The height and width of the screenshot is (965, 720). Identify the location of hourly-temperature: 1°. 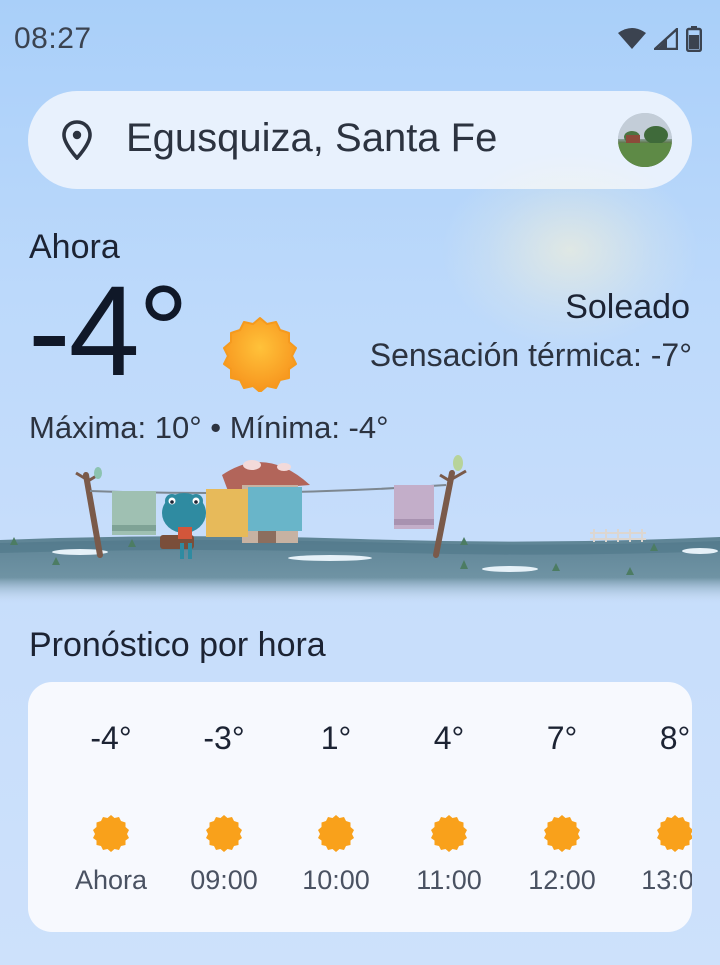
(336, 738).